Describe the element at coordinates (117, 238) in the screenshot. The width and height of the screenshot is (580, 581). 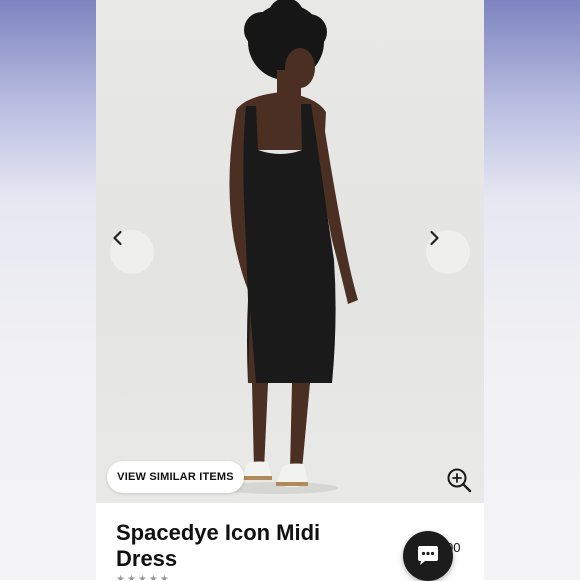
I see `chevron-left-icon` at that location.